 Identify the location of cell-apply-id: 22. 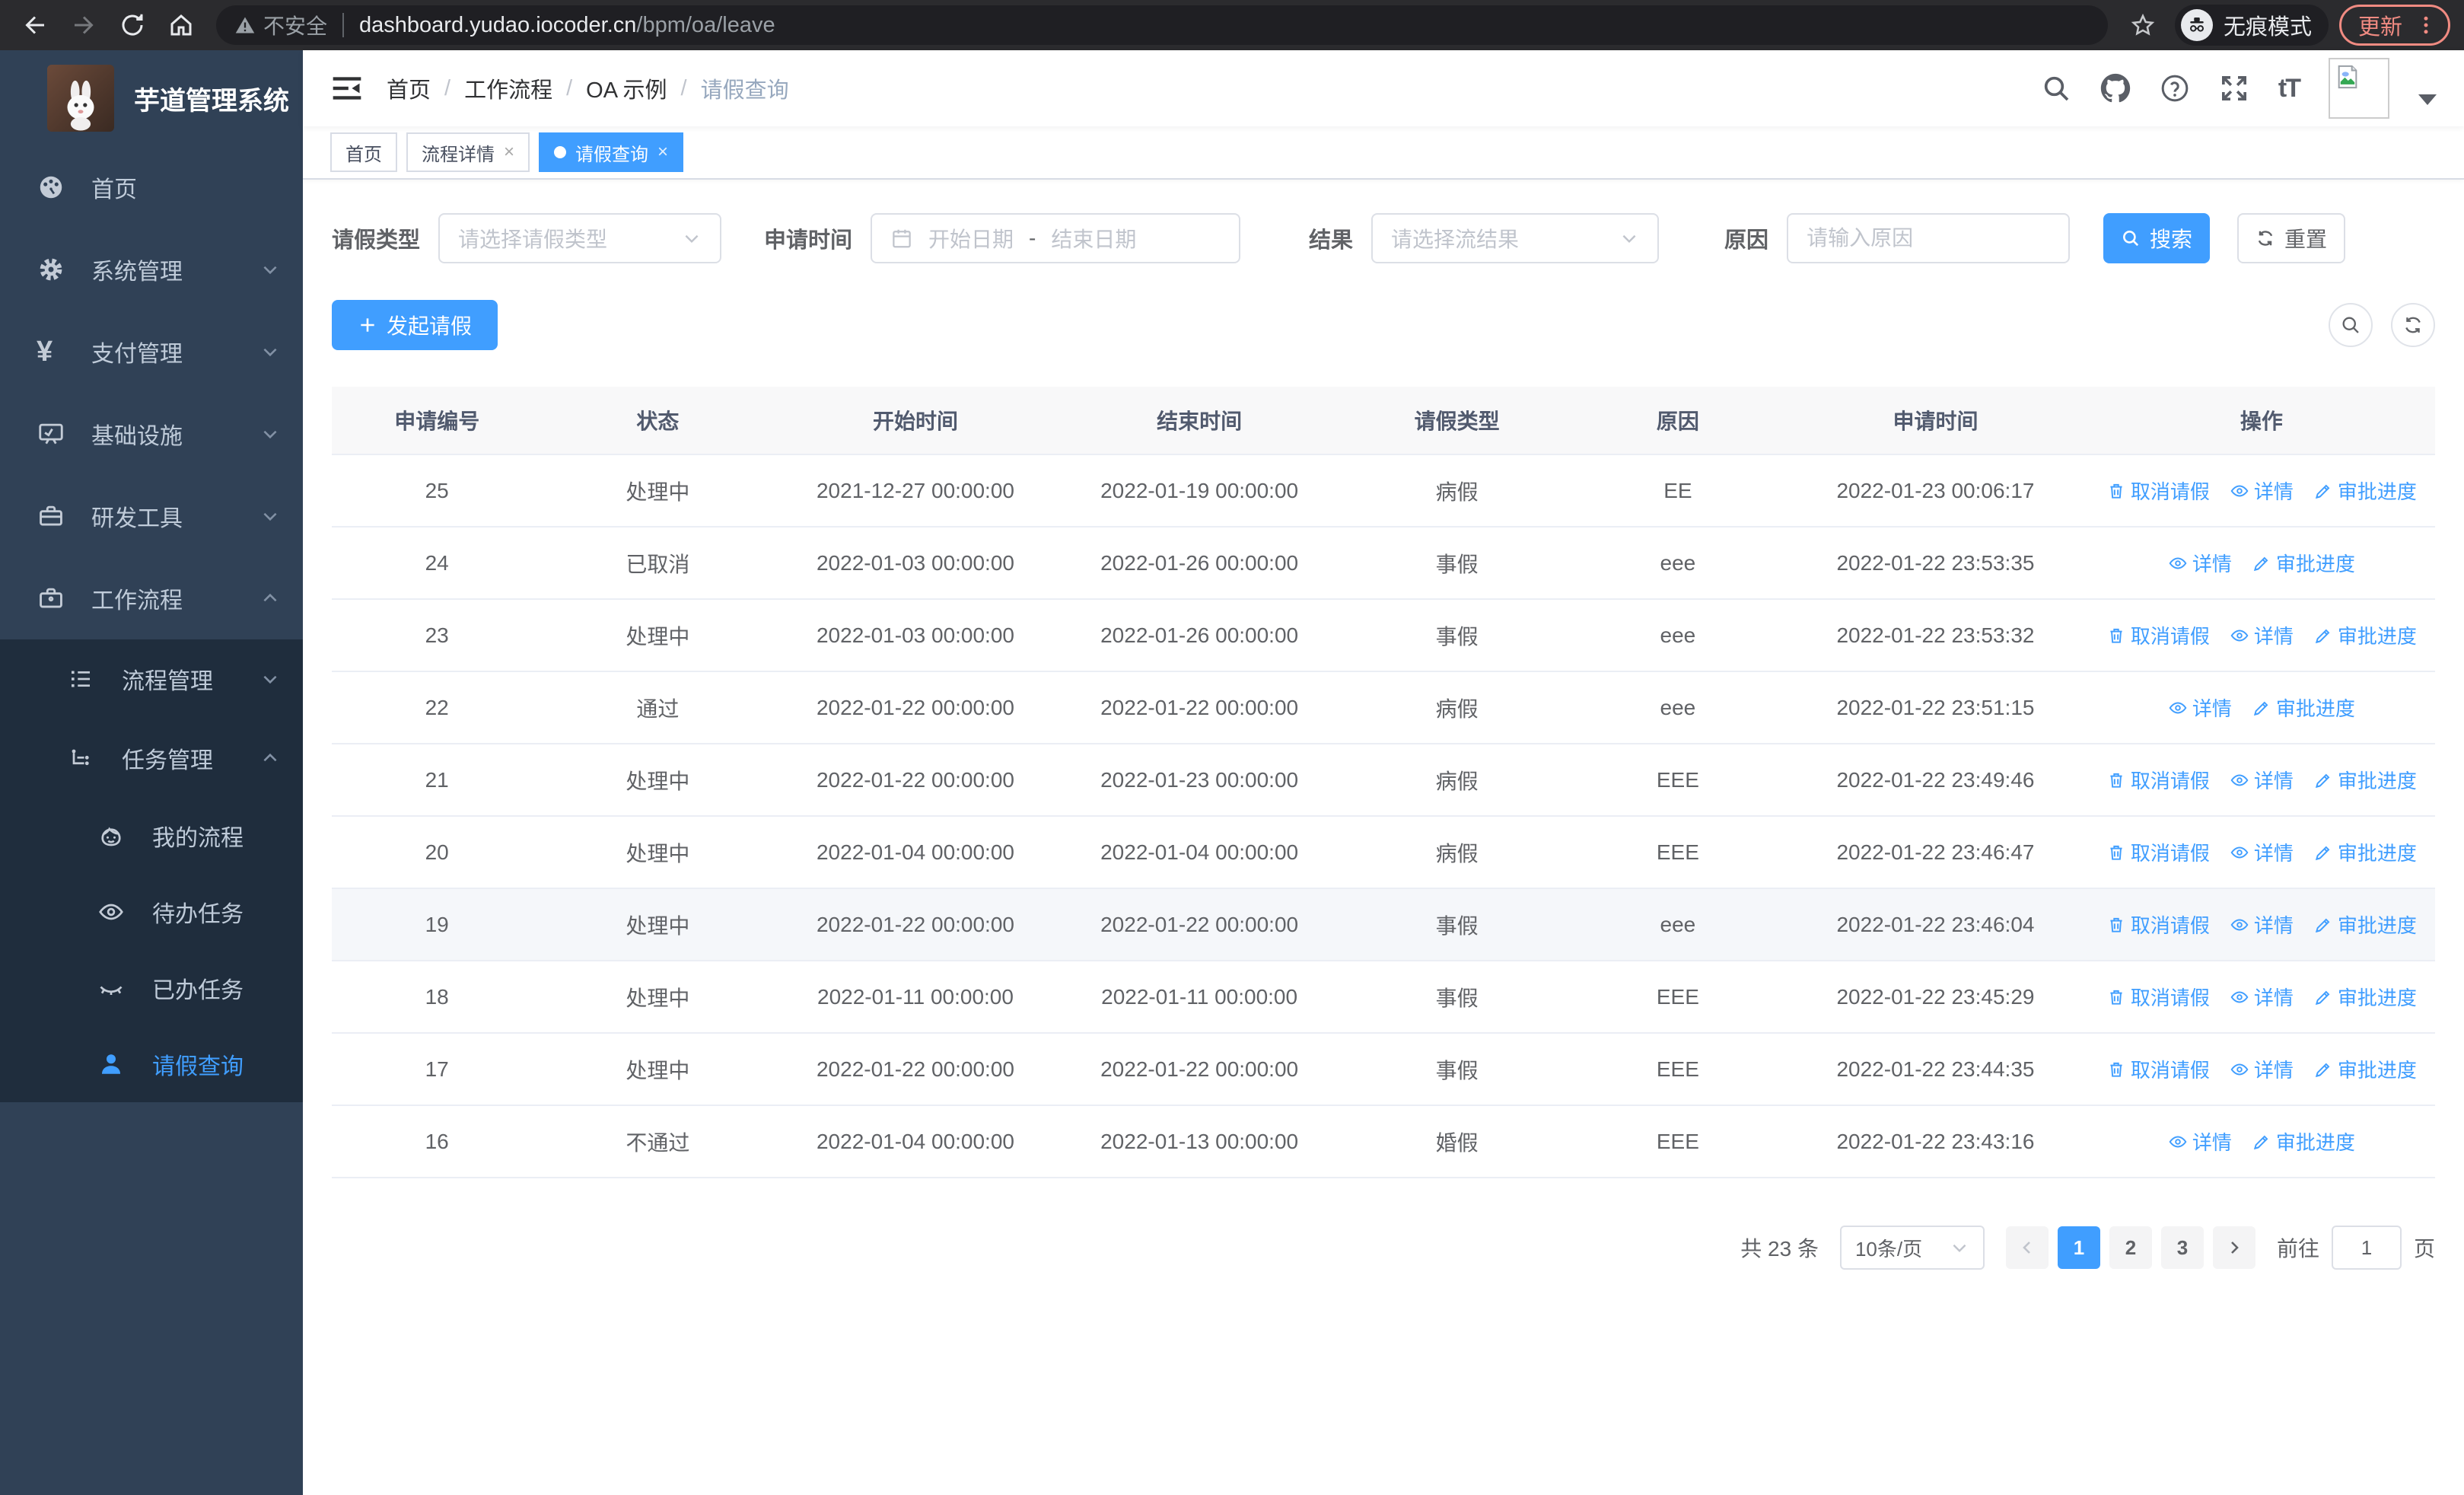
(437, 707).